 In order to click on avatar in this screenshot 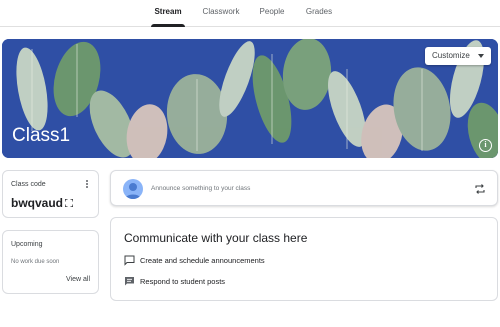, I will do `click(133, 189)`.